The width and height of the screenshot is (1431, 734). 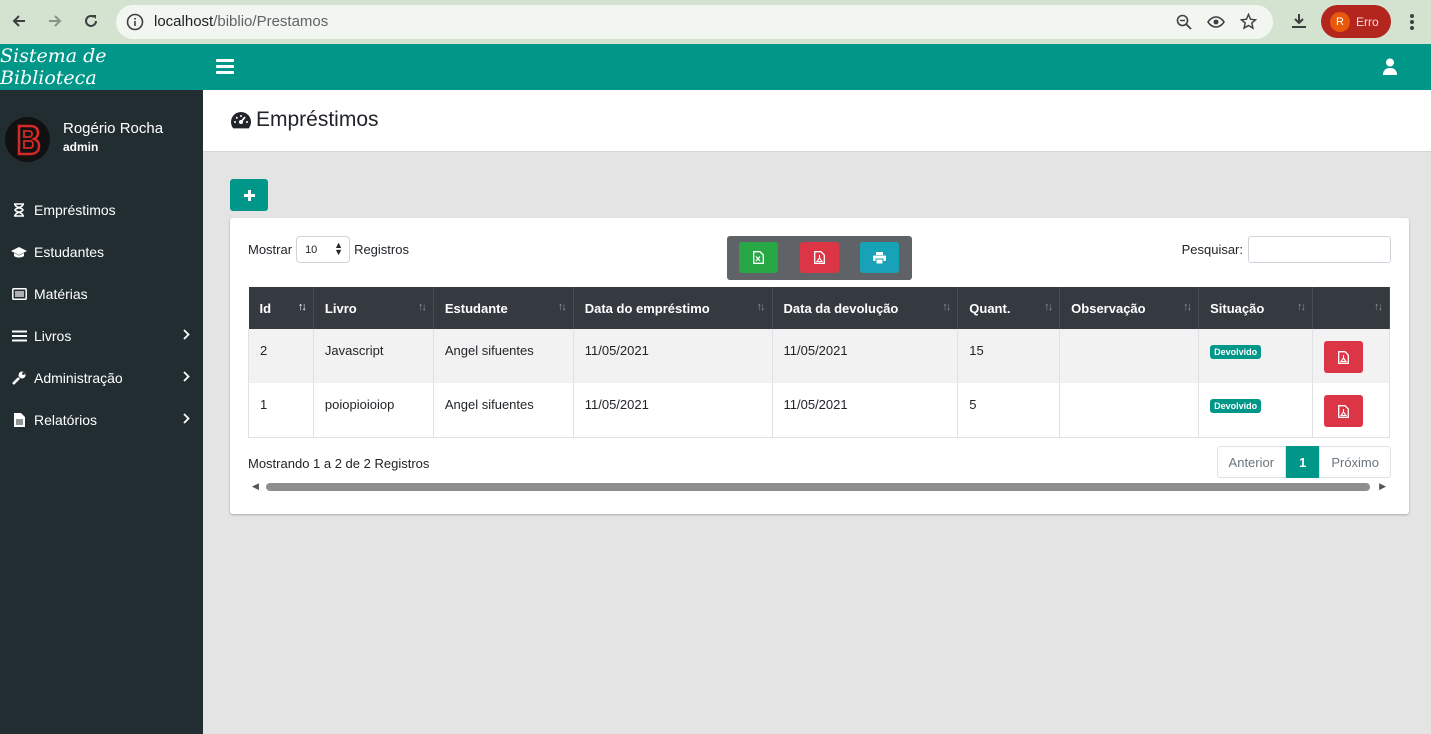 What do you see at coordinates (281, 308) in the screenshot?
I see `column-header-id: Id ↑↓` at bounding box center [281, 308].